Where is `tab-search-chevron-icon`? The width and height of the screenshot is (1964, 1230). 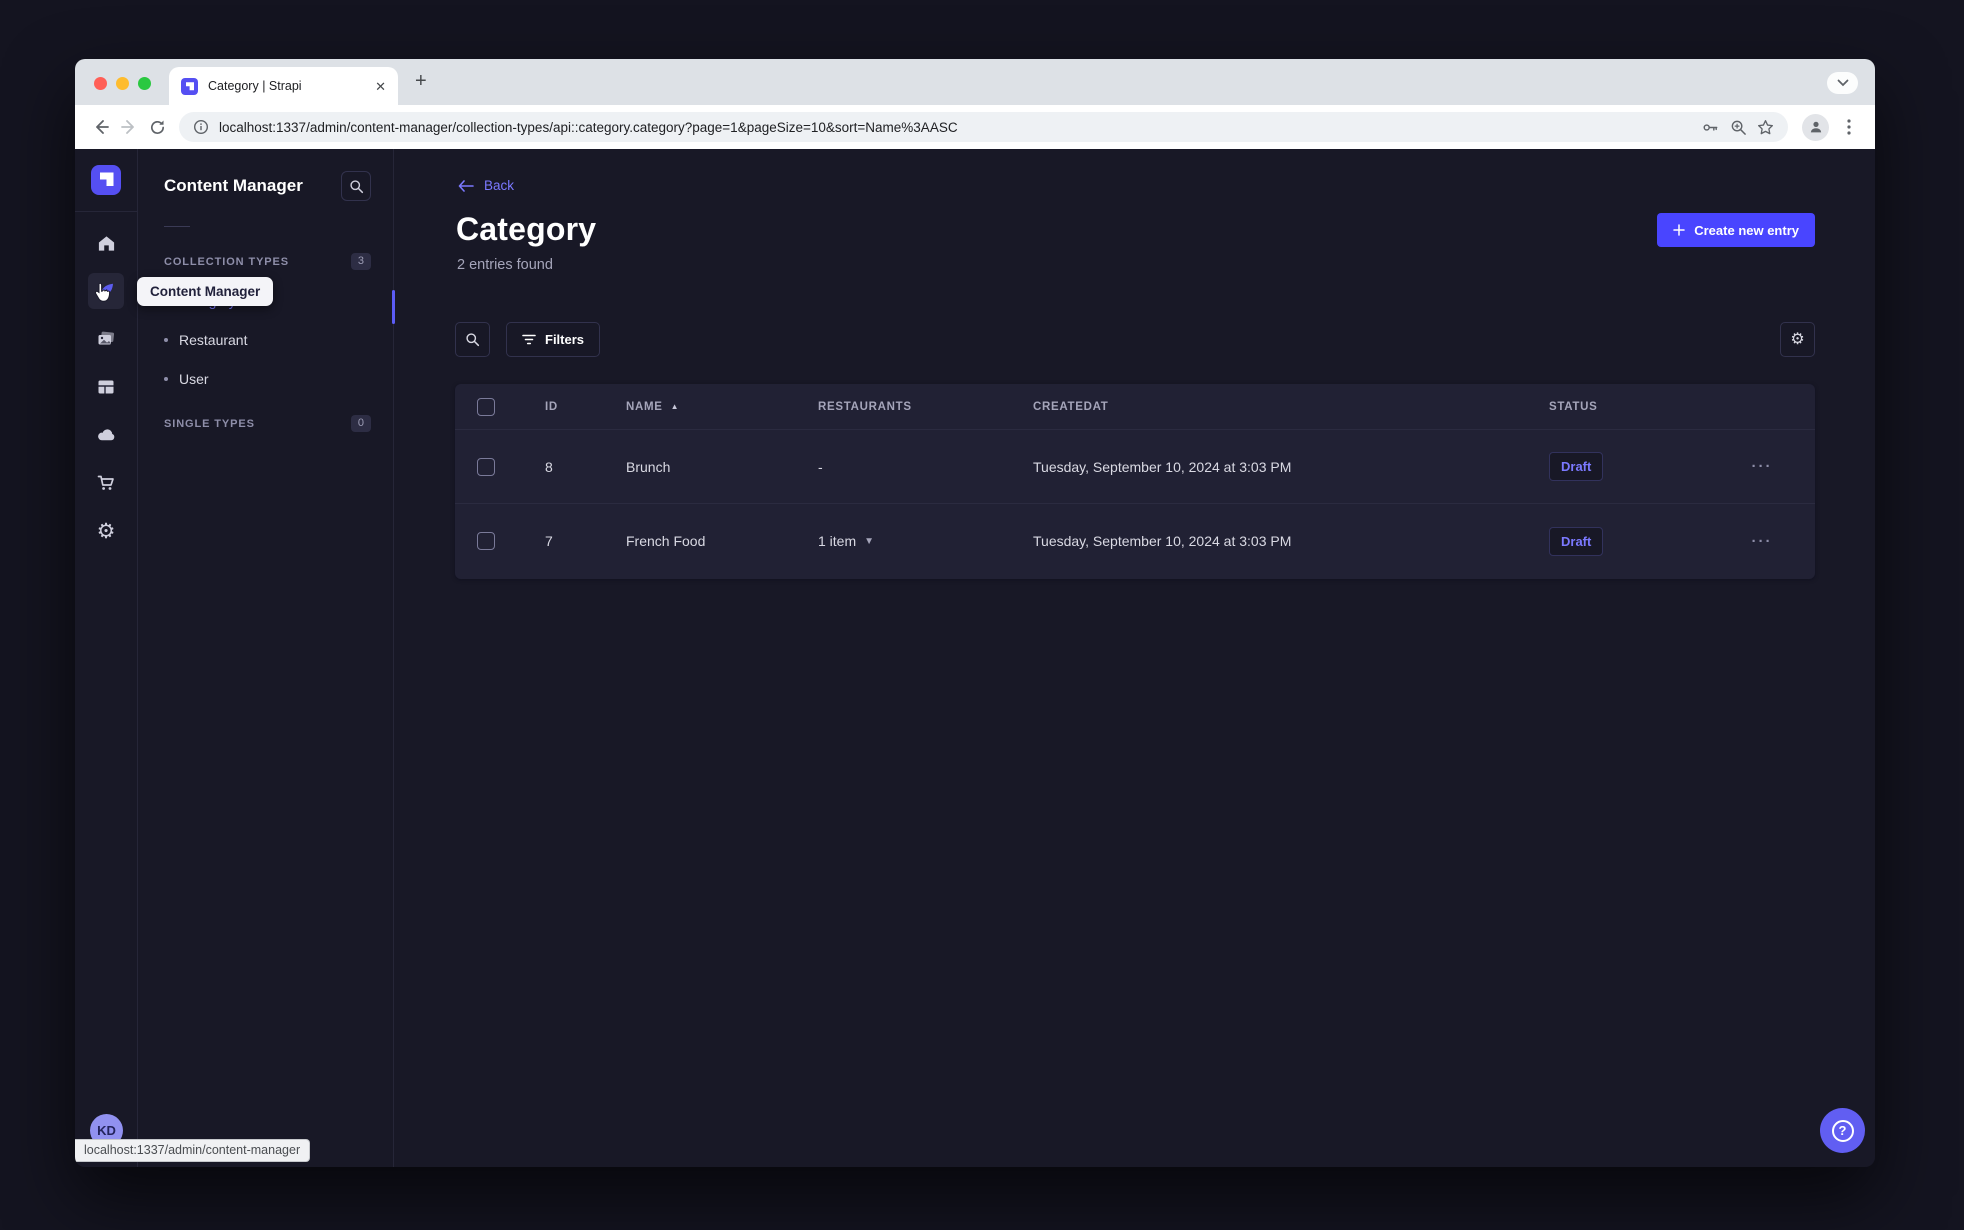
tab-search-chevron-icon is located at coordinates (1842, 83).